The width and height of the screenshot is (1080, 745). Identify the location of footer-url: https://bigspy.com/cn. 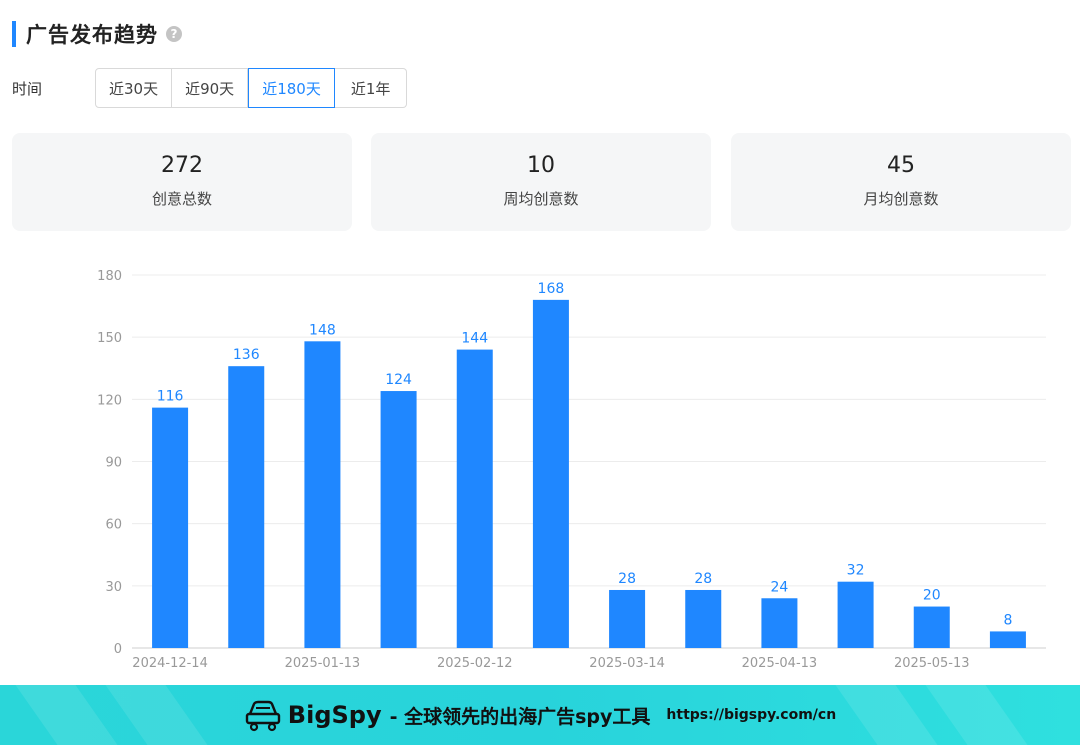
(751, 715).